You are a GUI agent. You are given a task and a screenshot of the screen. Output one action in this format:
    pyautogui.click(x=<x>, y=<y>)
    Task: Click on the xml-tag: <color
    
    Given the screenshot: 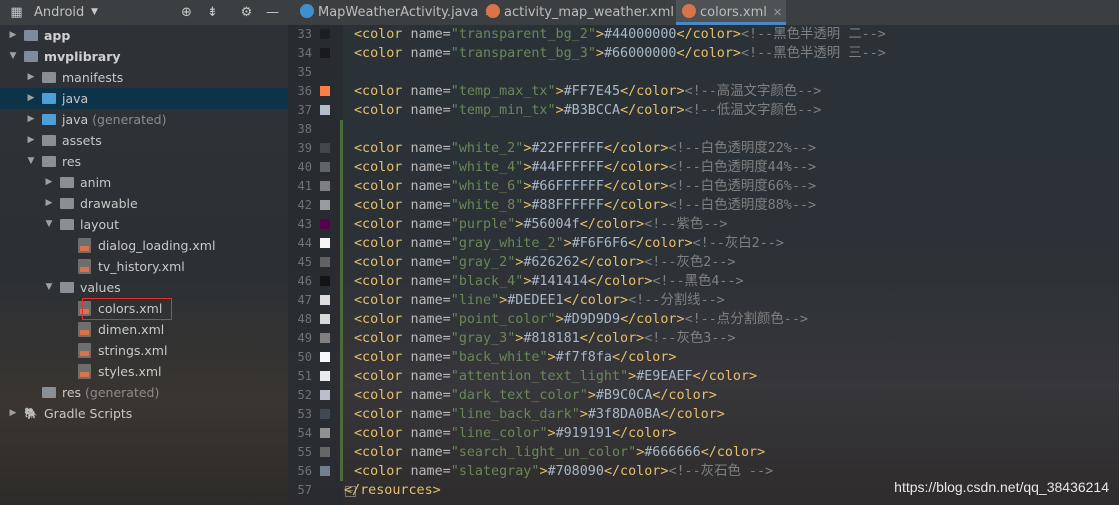 What is the action you would take?
    pyautogui.click(x=382, y=34)
    